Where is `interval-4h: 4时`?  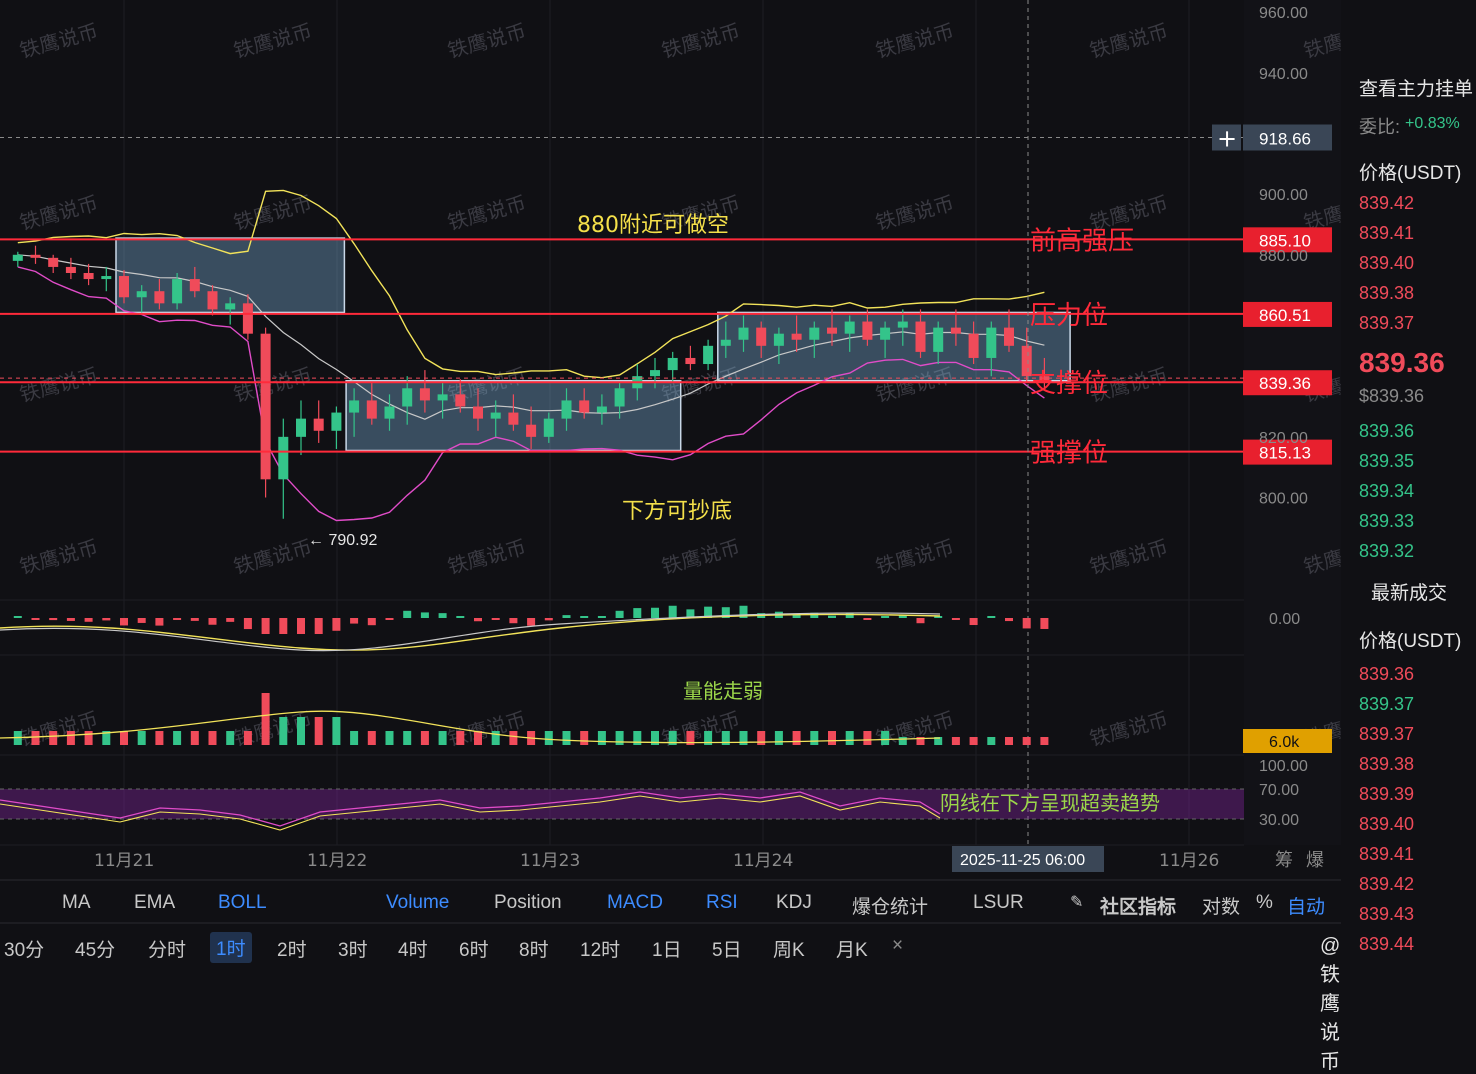 interval-4h: 4时 is located at coordinates (413, 948).